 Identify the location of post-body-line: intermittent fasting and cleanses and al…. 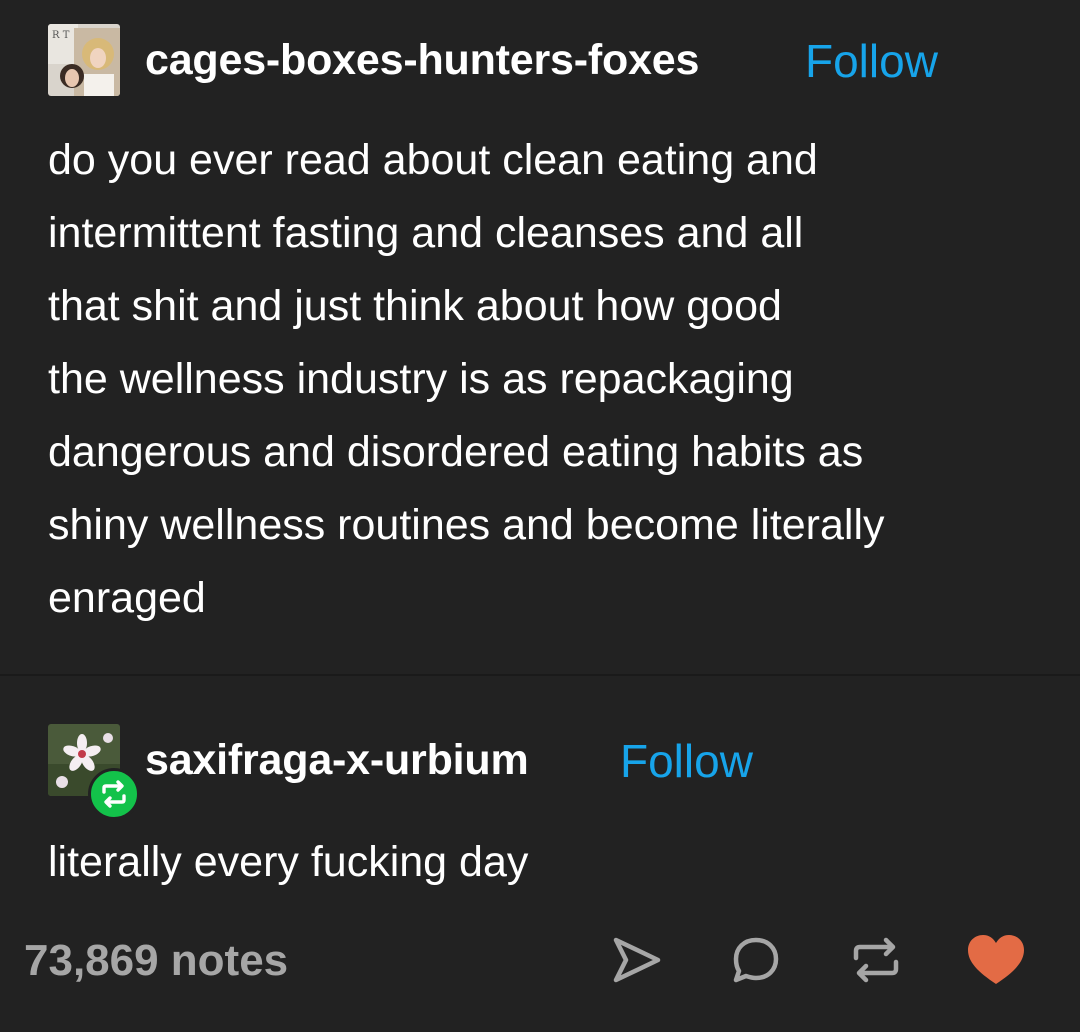
(426, 233).